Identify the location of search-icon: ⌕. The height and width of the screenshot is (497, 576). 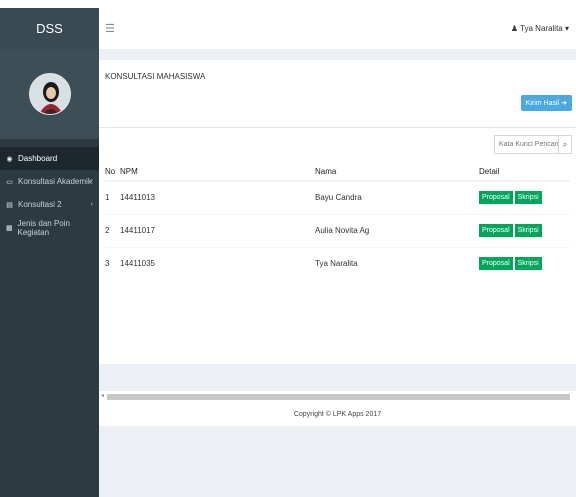
(564, 144).